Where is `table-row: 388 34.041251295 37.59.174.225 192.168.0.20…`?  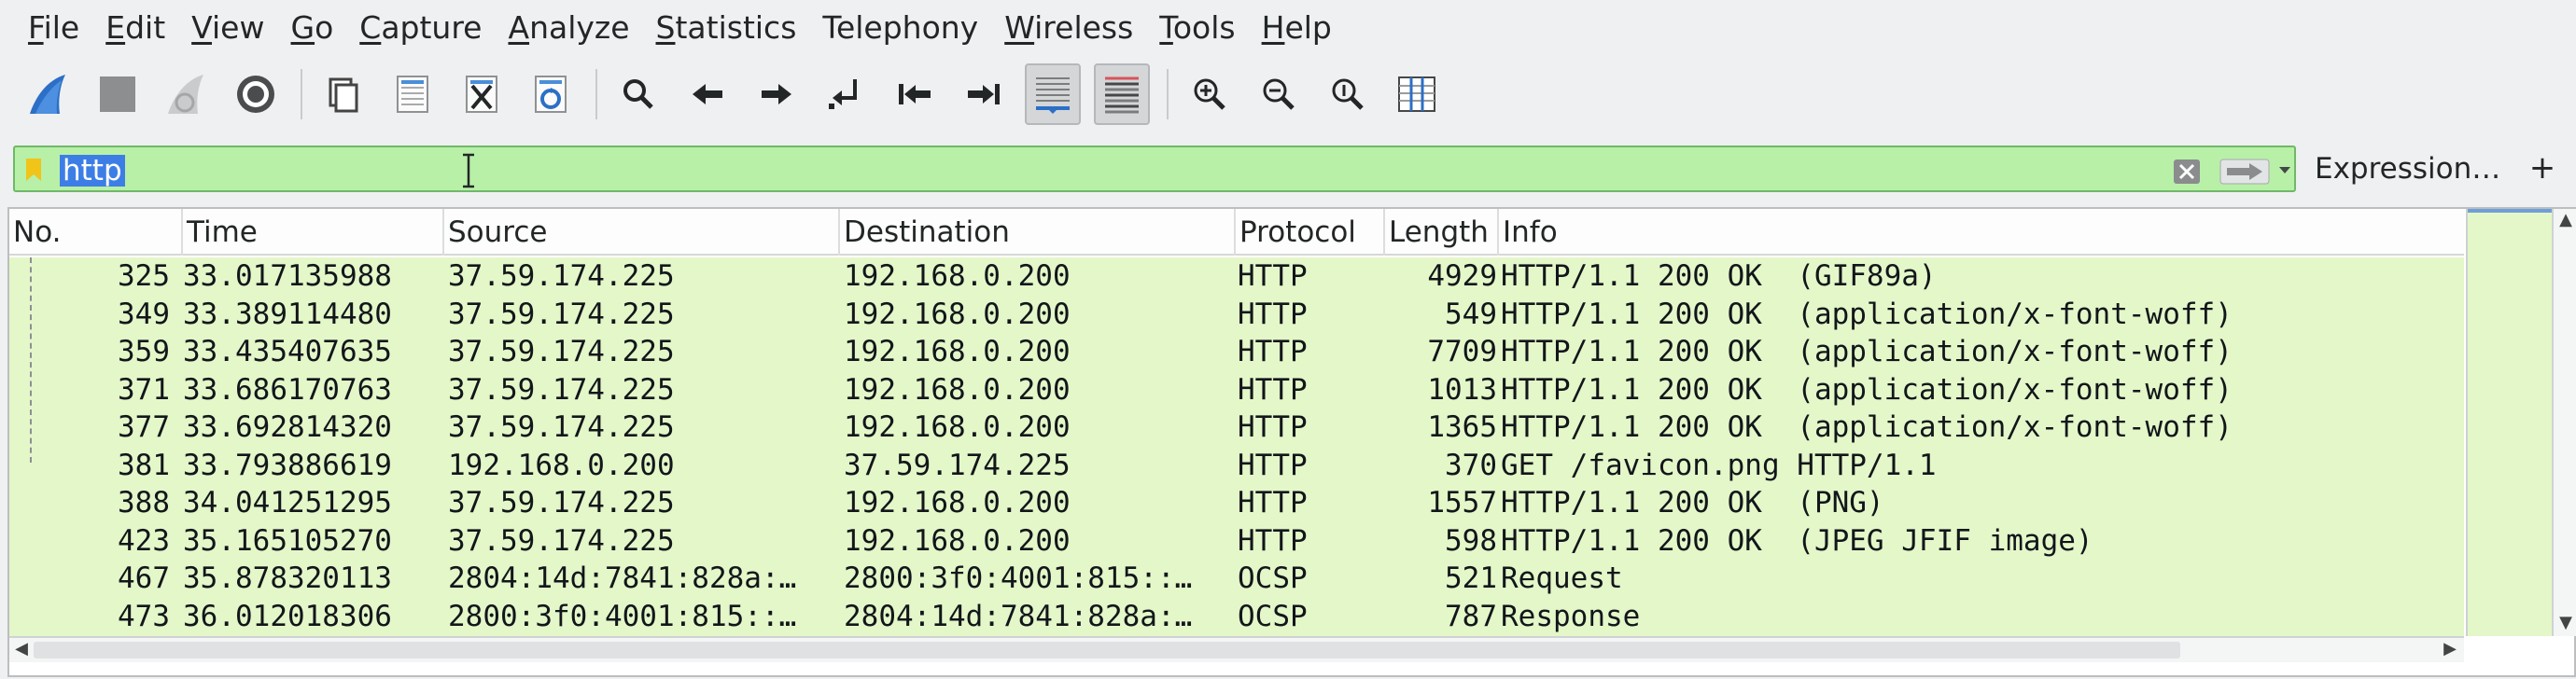
table-row: 388 34.041251295 37.59.174.225 192.168.0.20… is located at coordinates (1236, 503).